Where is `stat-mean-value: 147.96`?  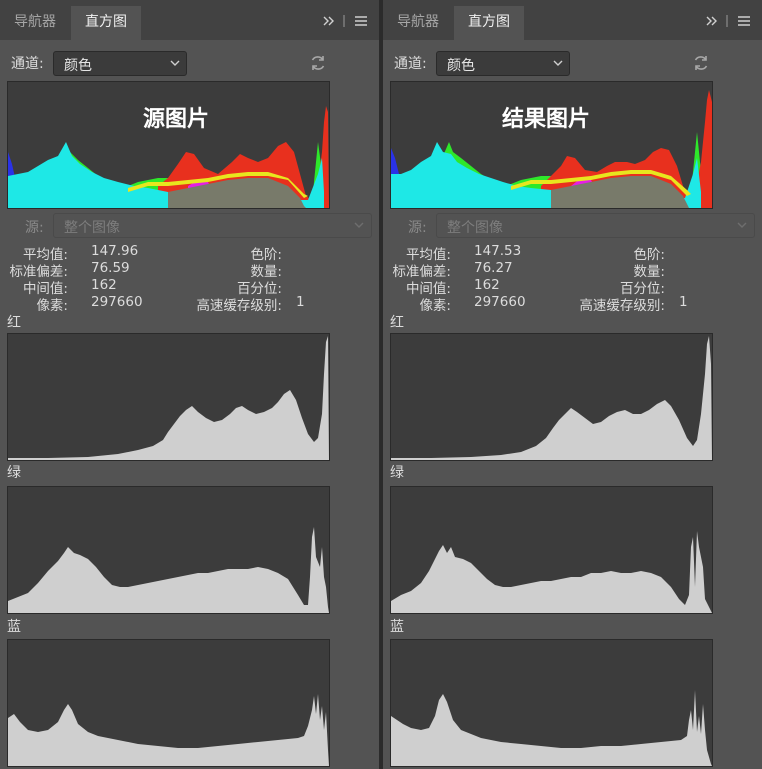 stat-mean-value: 147.96 is located at coordinates (115, 251).